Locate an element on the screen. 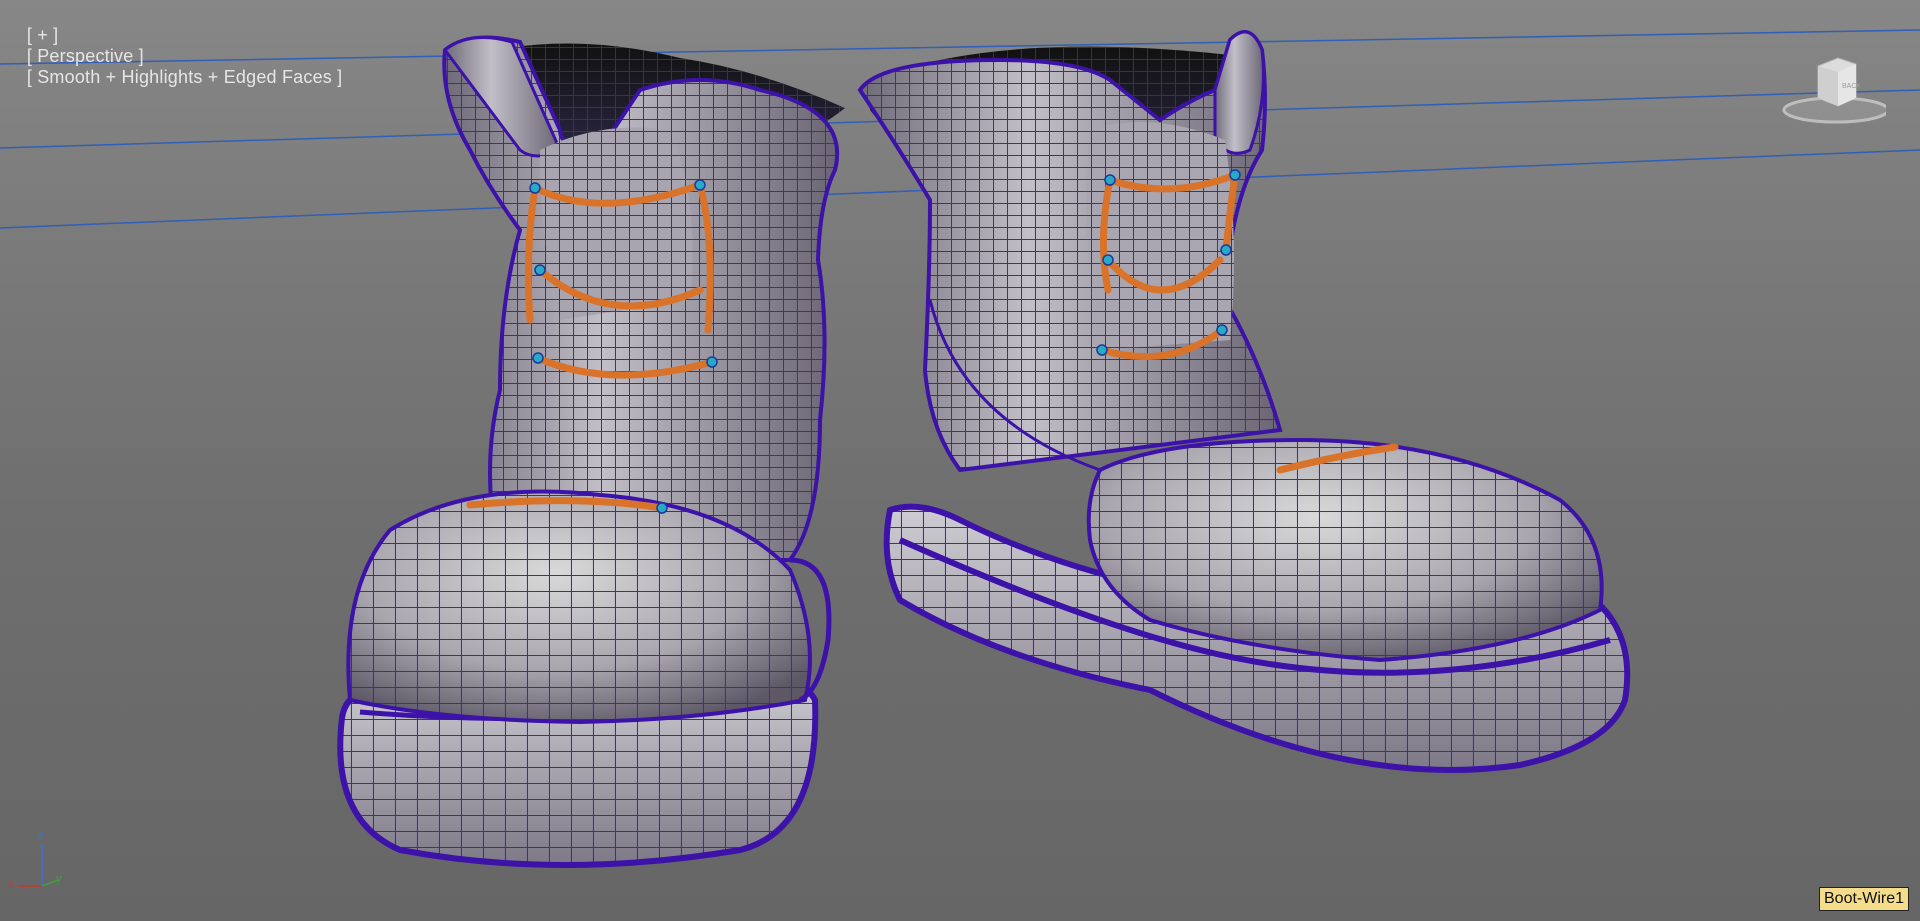 The width and height of the screenshot is (1920, 921). viewport-view-menu: [ Perspective ] is located at coordinates (85, 56).